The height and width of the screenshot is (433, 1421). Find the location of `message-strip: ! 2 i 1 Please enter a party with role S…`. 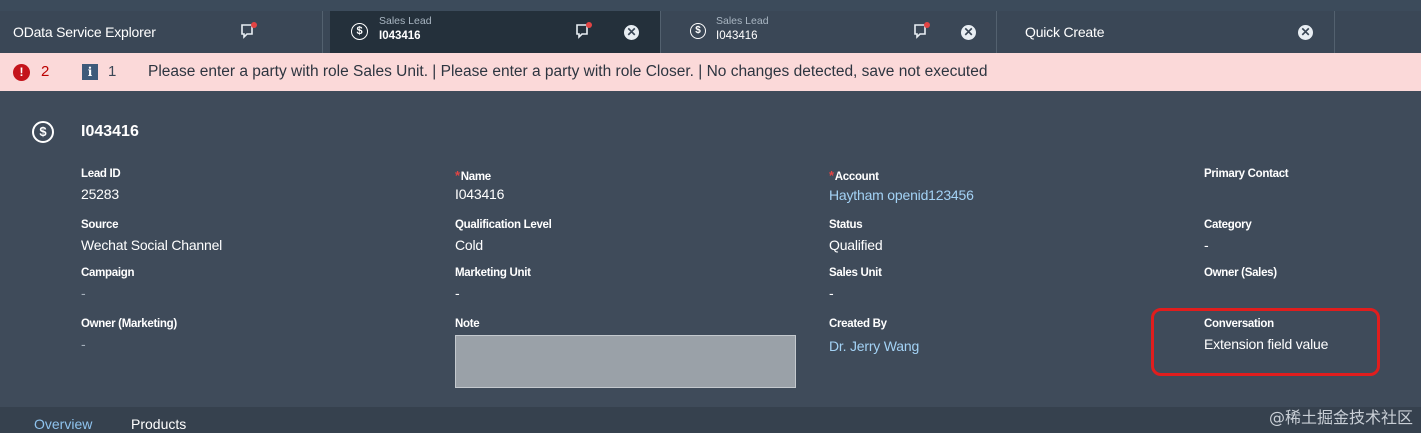

message-strip: ! 2 i 1 Please enter a party with role S… is located at coordinates (710, 72).